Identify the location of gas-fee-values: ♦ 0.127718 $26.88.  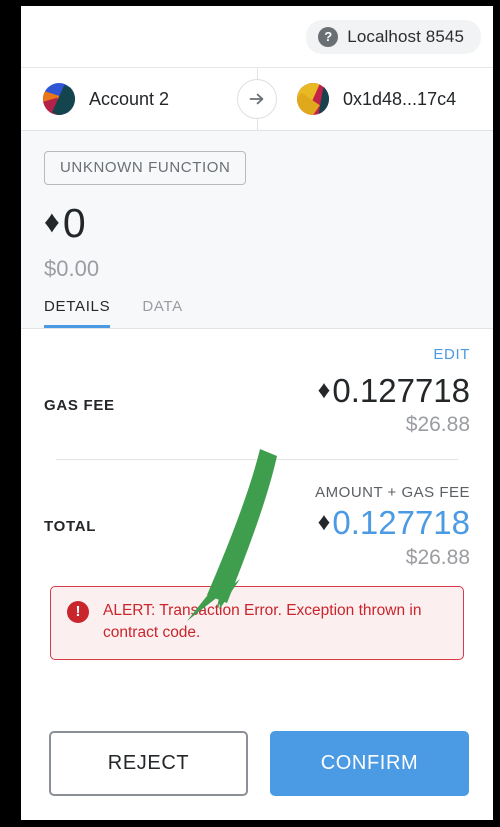
(393, 404).